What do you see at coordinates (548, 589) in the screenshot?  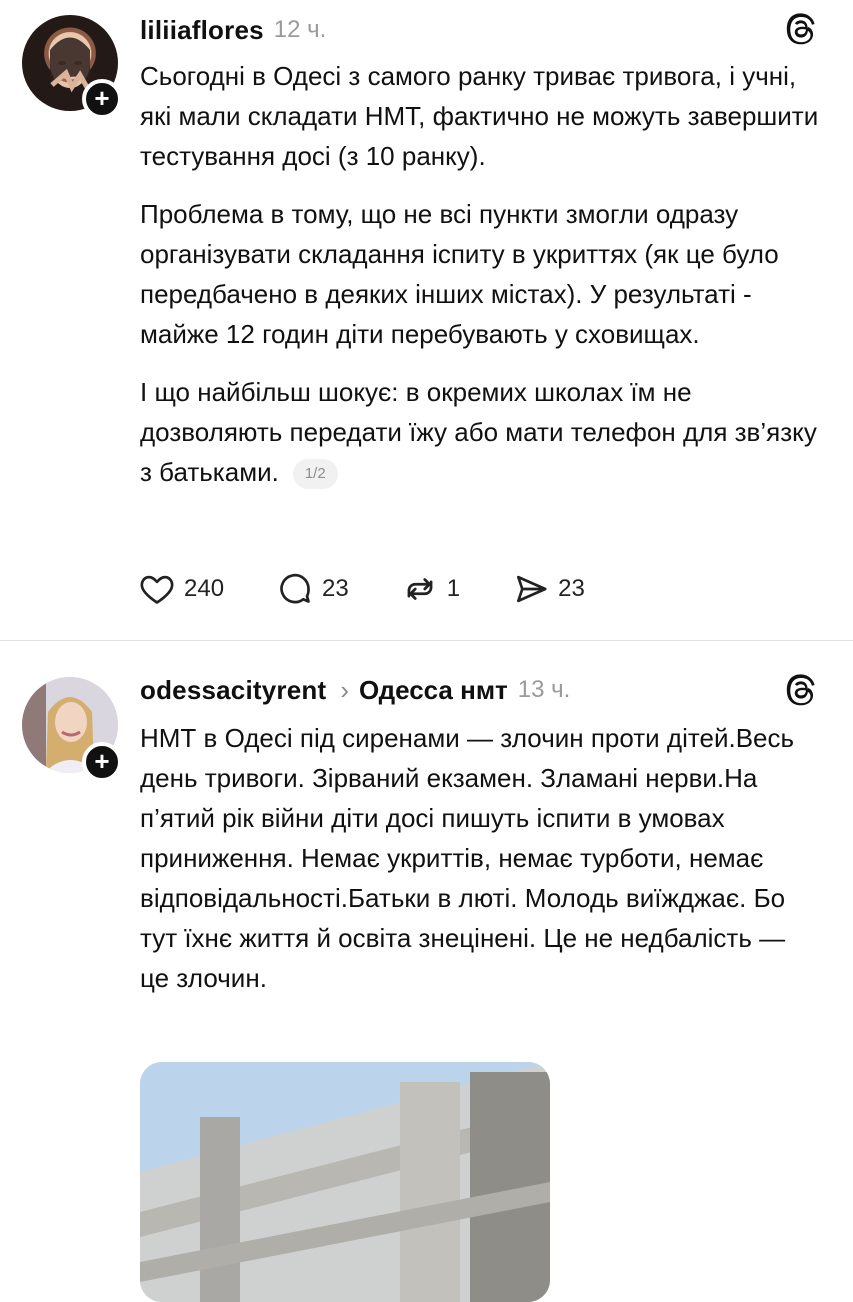 I see `share-button: 23` at bounding box center [548, 589].